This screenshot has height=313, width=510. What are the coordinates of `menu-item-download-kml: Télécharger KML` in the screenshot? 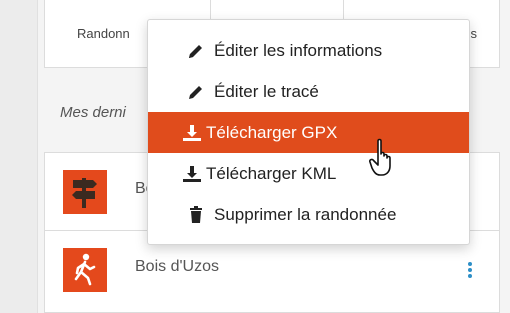 It's located at (308, 173).